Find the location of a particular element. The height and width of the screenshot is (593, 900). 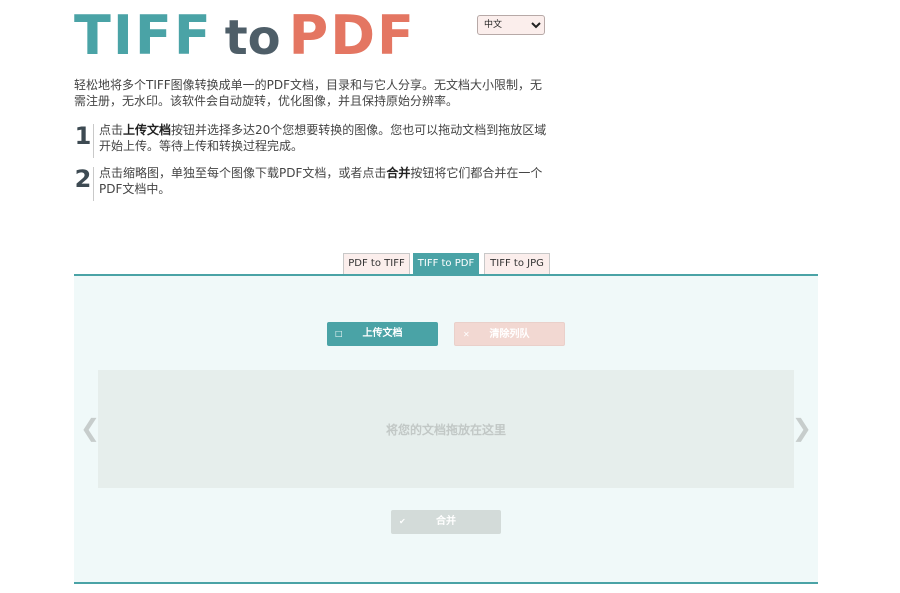

check-icon: ✔ is located at coordinates (402, 521).